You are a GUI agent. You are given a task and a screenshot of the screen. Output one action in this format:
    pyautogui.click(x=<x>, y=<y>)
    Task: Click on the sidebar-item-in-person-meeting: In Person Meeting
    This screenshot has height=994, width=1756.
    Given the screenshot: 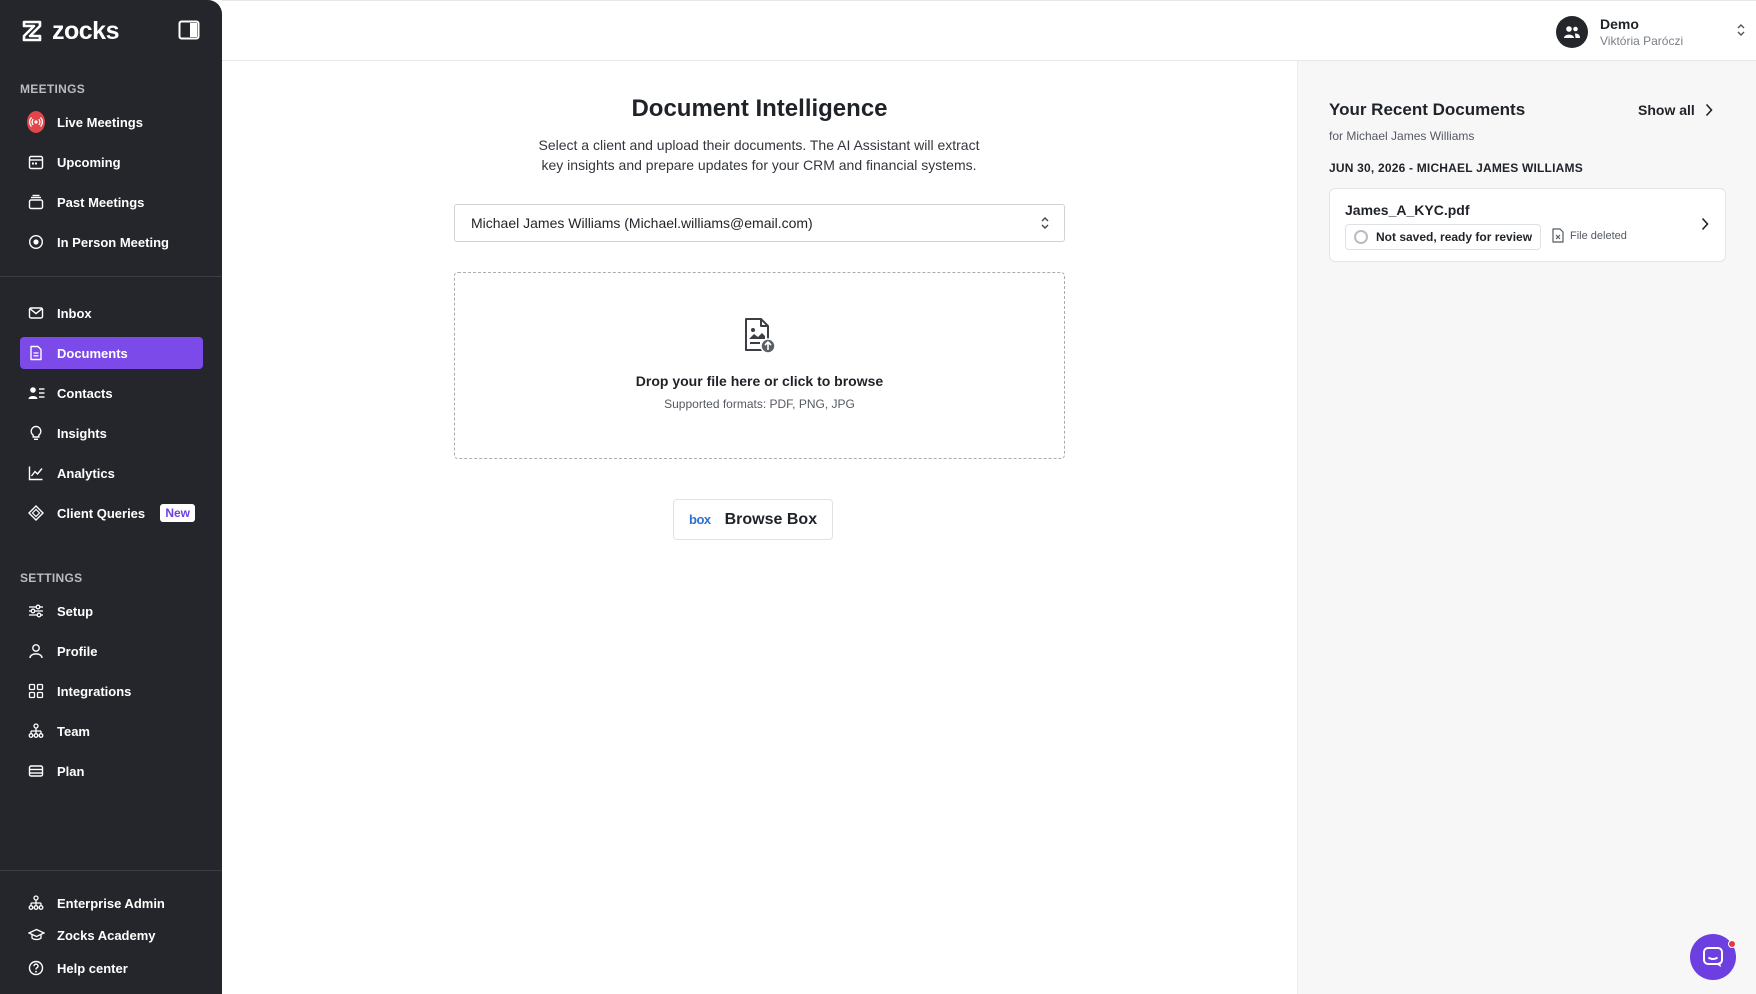 What is the action you would take?
    pyautogui.click(x=111, y=242)
    